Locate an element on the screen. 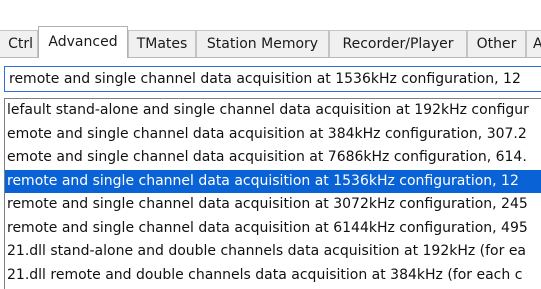 The image size is (541, 289). tab-station-memory: Station Memory is located at coordinates (262, 43).